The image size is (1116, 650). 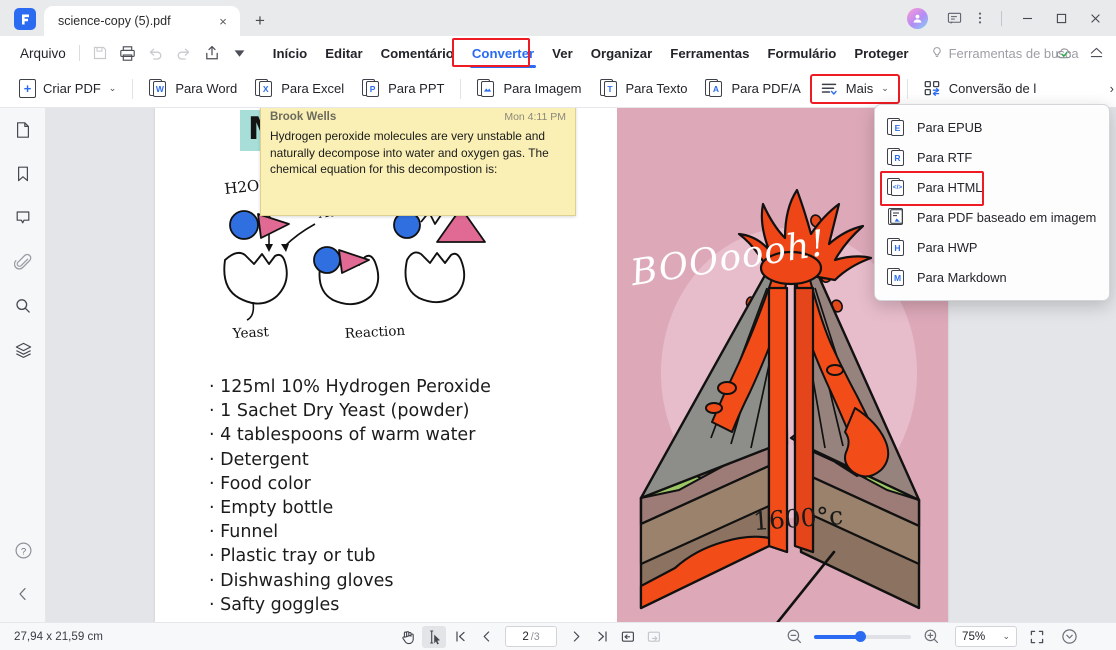 I want to click on left-sidebar: ?, so click(x=23, y=365).